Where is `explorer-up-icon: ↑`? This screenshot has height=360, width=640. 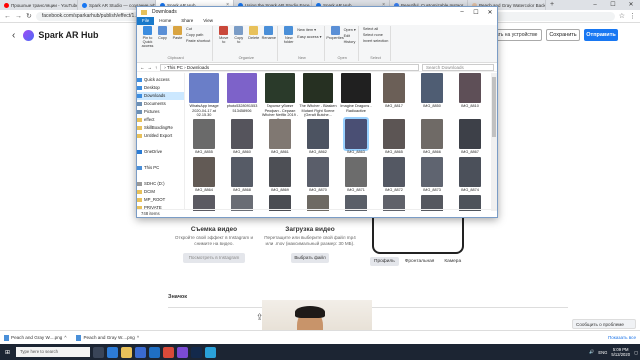 explorer-up-icon: ↑ is located at coordinates (156, 67).